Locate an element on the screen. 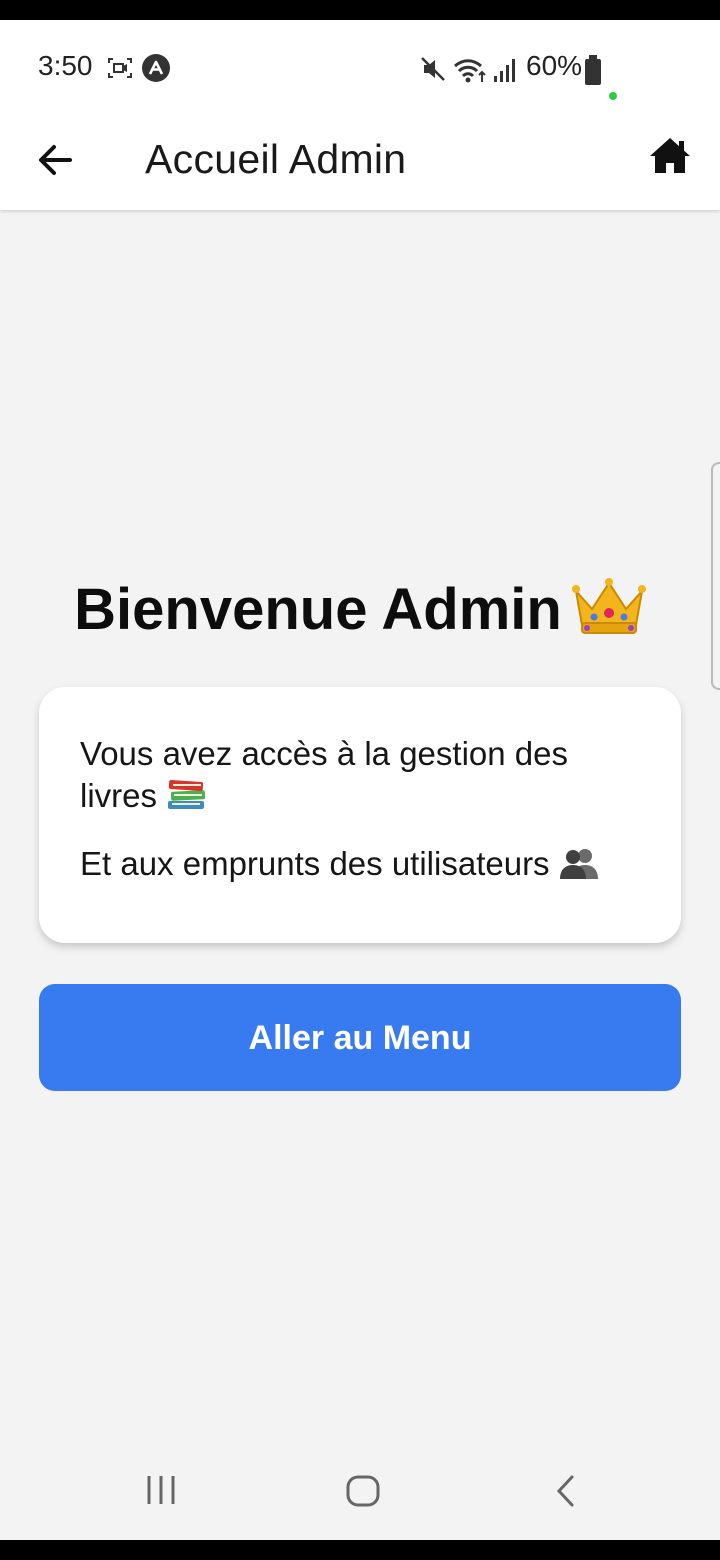  screen-recorder-icon is located at coordinates (120, 68).